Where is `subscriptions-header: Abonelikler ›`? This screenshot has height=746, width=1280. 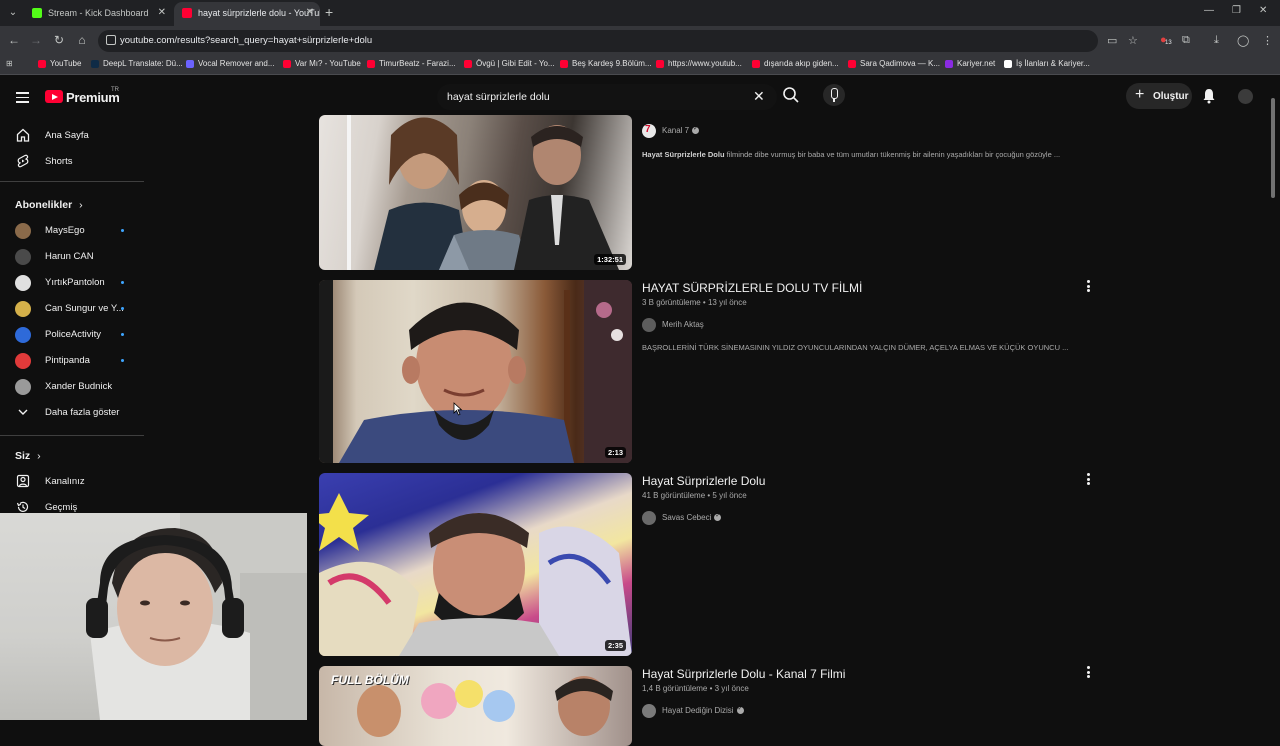 subscriptions-header: Abonelikler › is located at coordinates (49, 205).